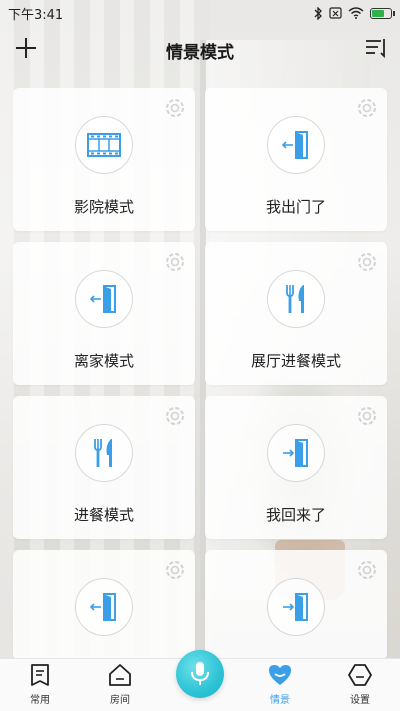 The image size is (400, 711). I want to click on microphone-icon, so click(200, 673).